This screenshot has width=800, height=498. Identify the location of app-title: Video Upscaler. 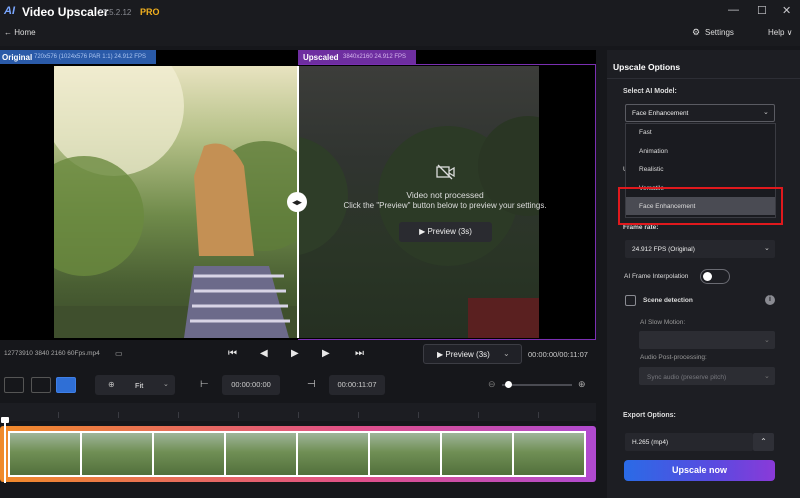
(65, 12).